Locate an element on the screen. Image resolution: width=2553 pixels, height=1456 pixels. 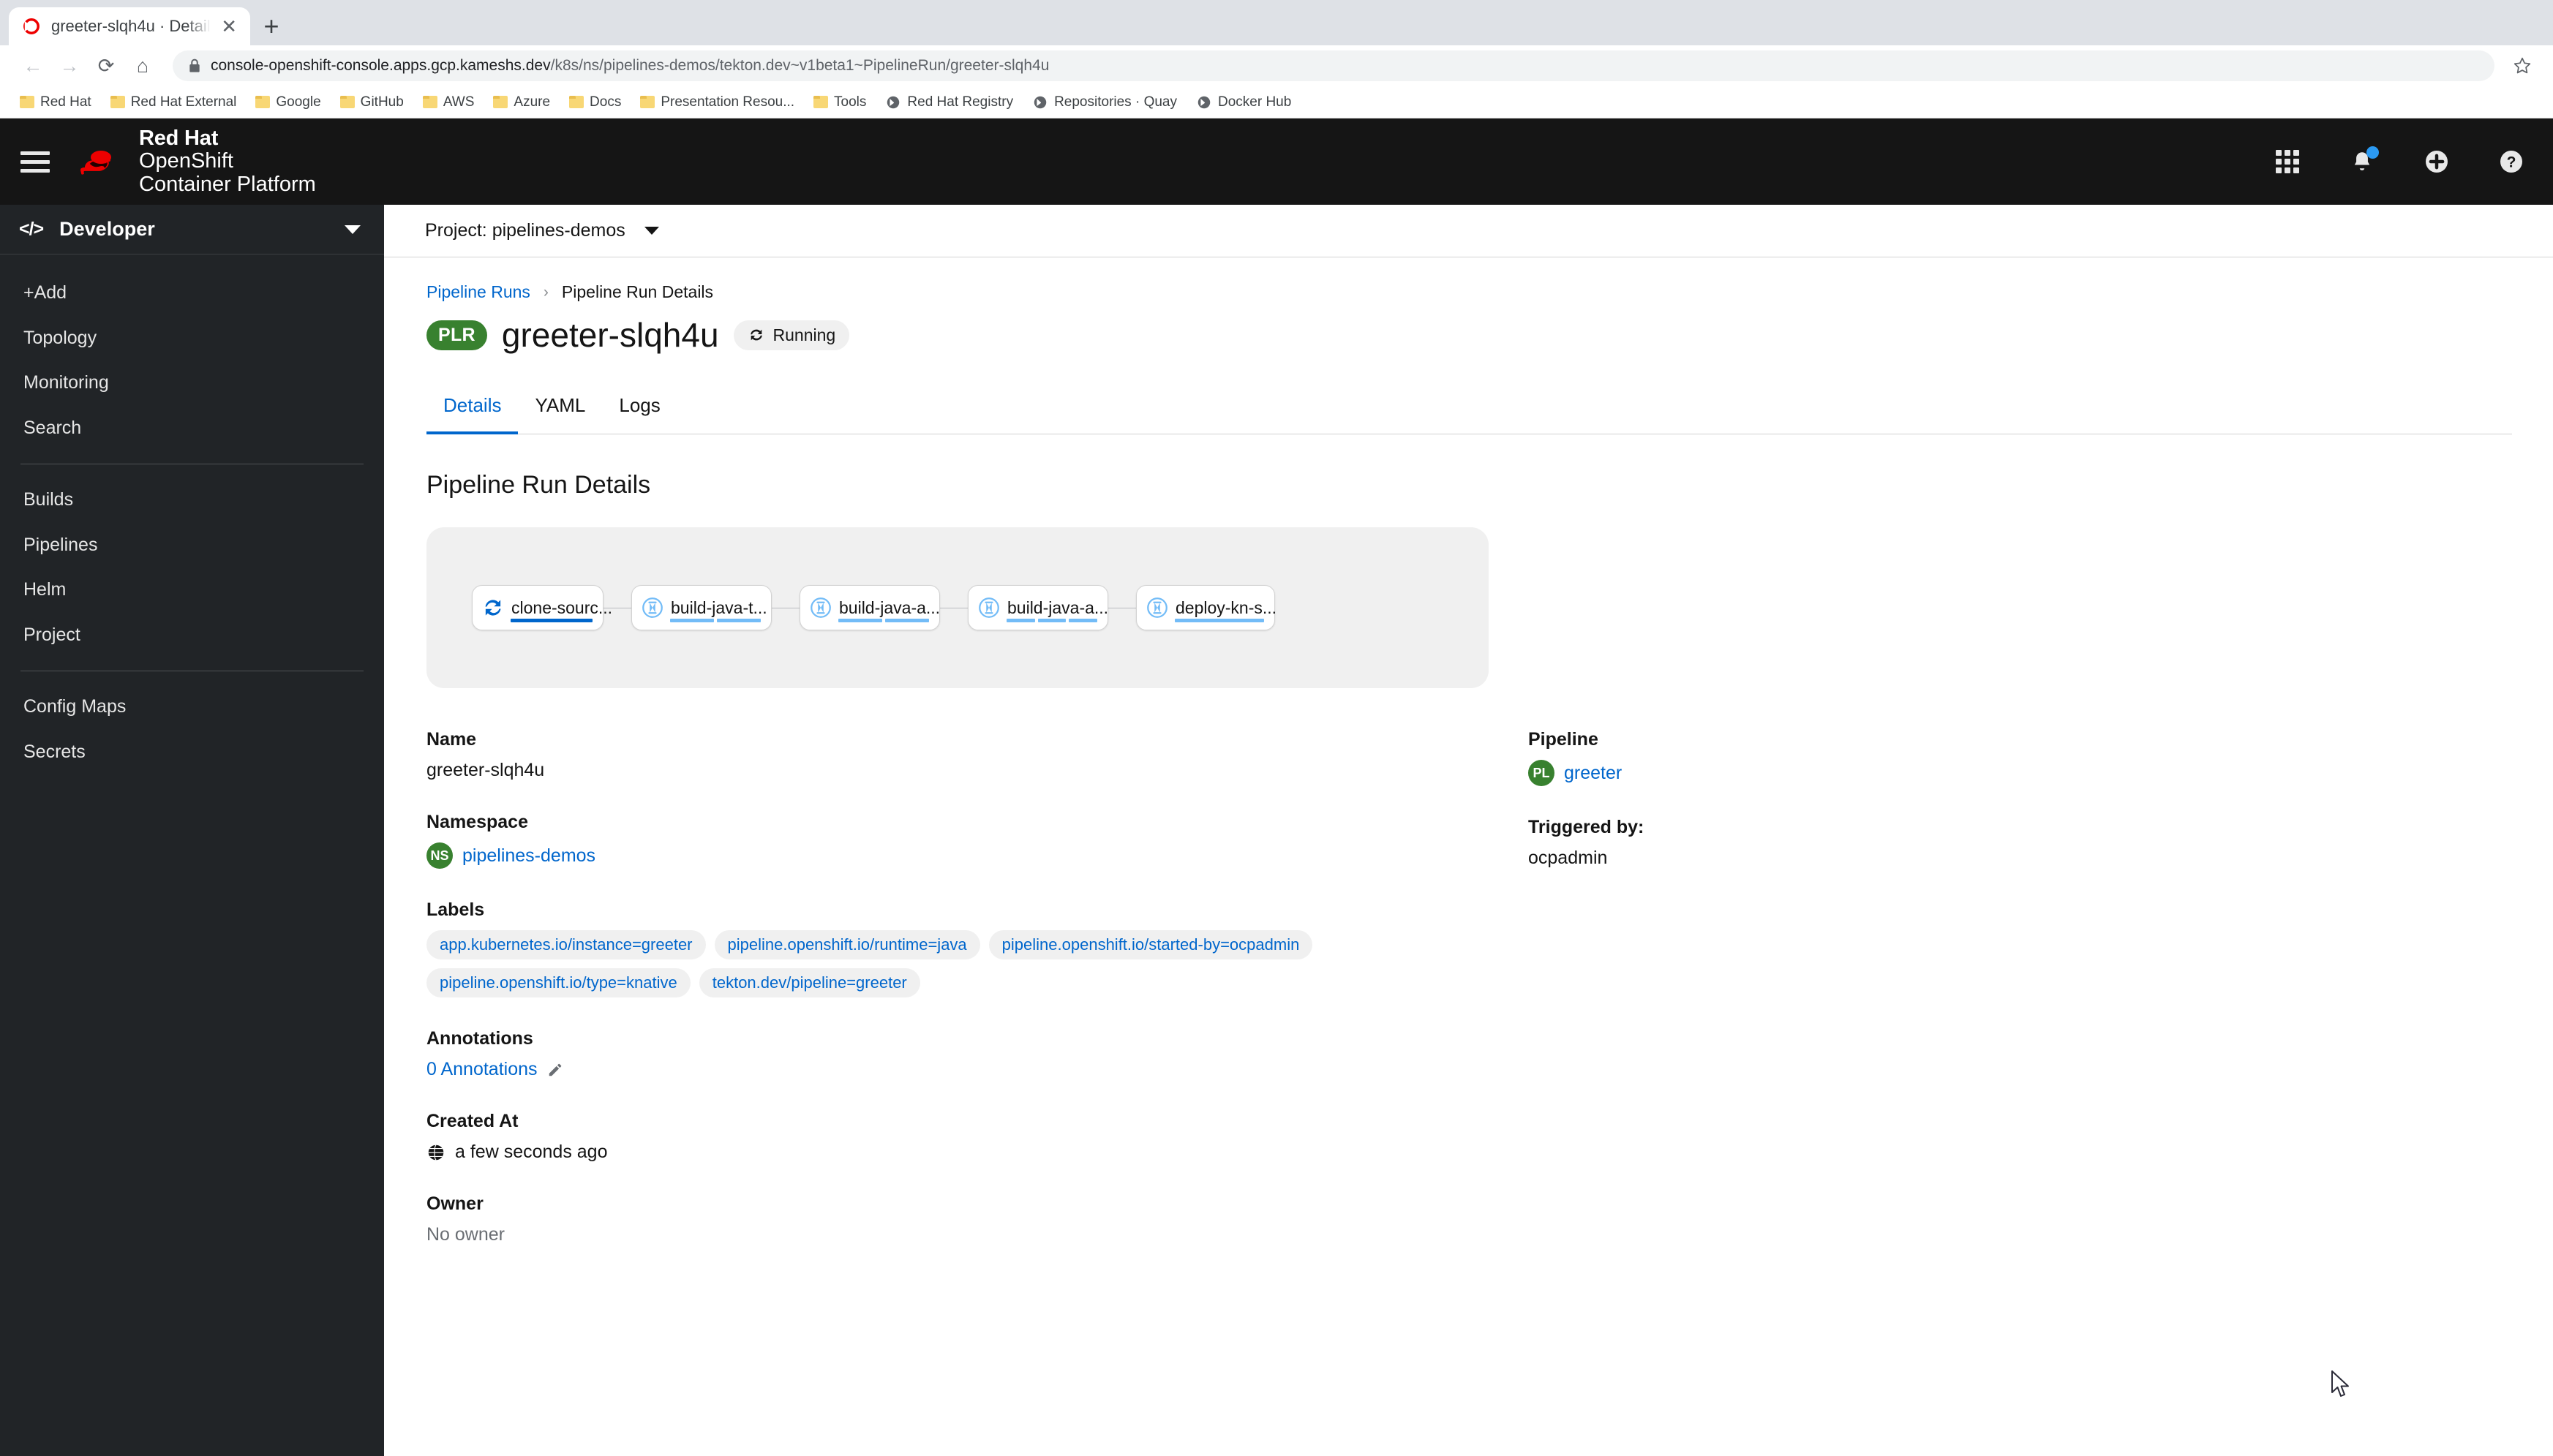
bookmark-label: AWS is located at coordinates (459, 102).